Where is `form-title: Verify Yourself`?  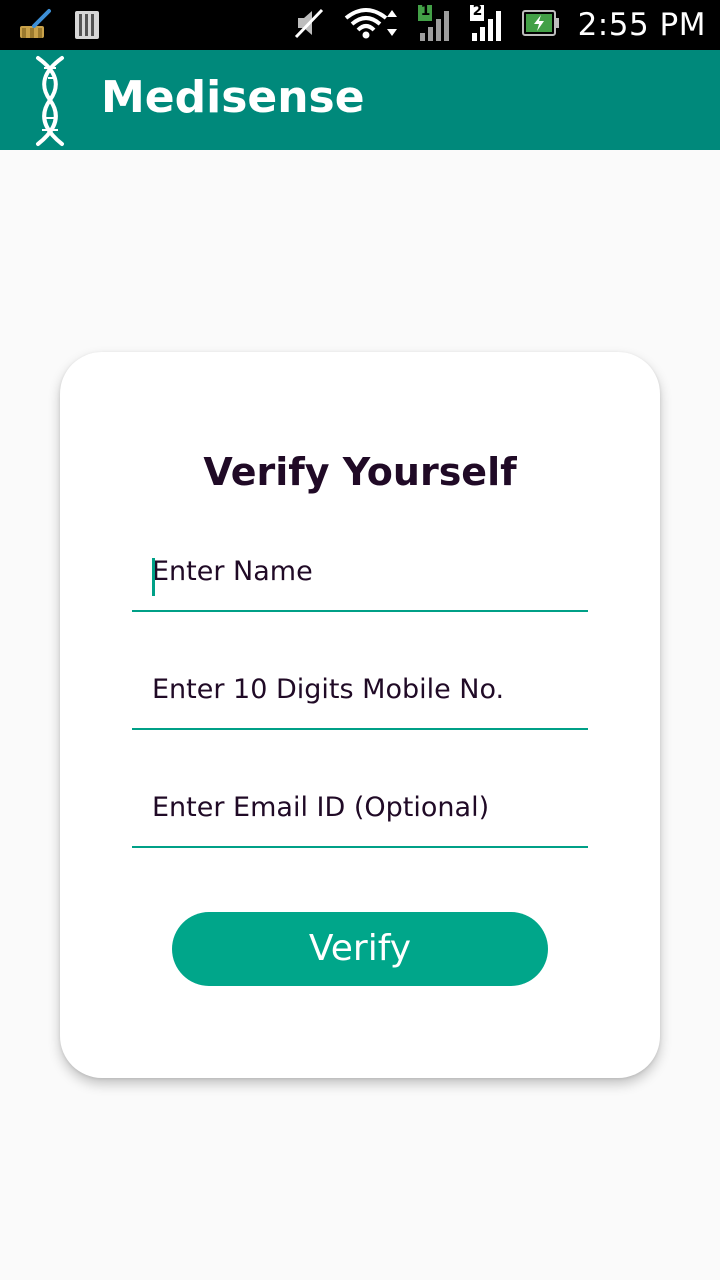 form-title: Verify Yourself is located at coordinates (360, 472).